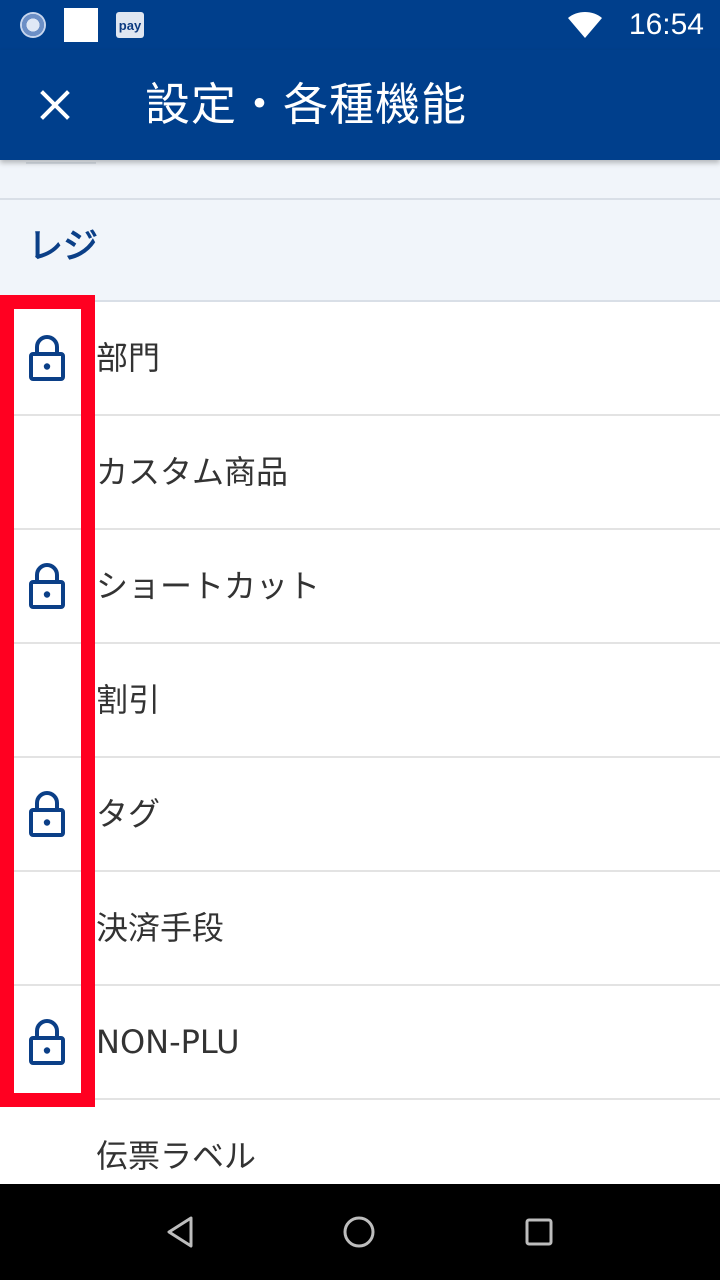 The width and height of the screenshot is (720, 1280). I want to click on list-item-label: 割引, so click(128, 700).